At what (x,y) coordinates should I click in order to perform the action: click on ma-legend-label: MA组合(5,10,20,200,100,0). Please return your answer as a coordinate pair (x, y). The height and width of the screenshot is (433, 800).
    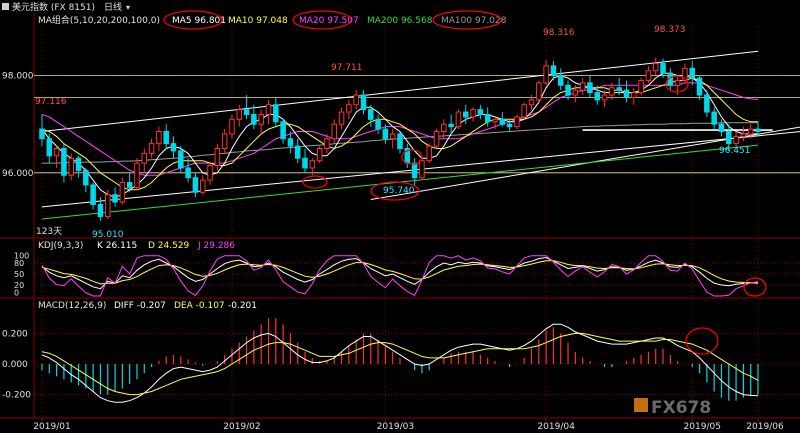
    Looking at the image, I should click on (99, 20).